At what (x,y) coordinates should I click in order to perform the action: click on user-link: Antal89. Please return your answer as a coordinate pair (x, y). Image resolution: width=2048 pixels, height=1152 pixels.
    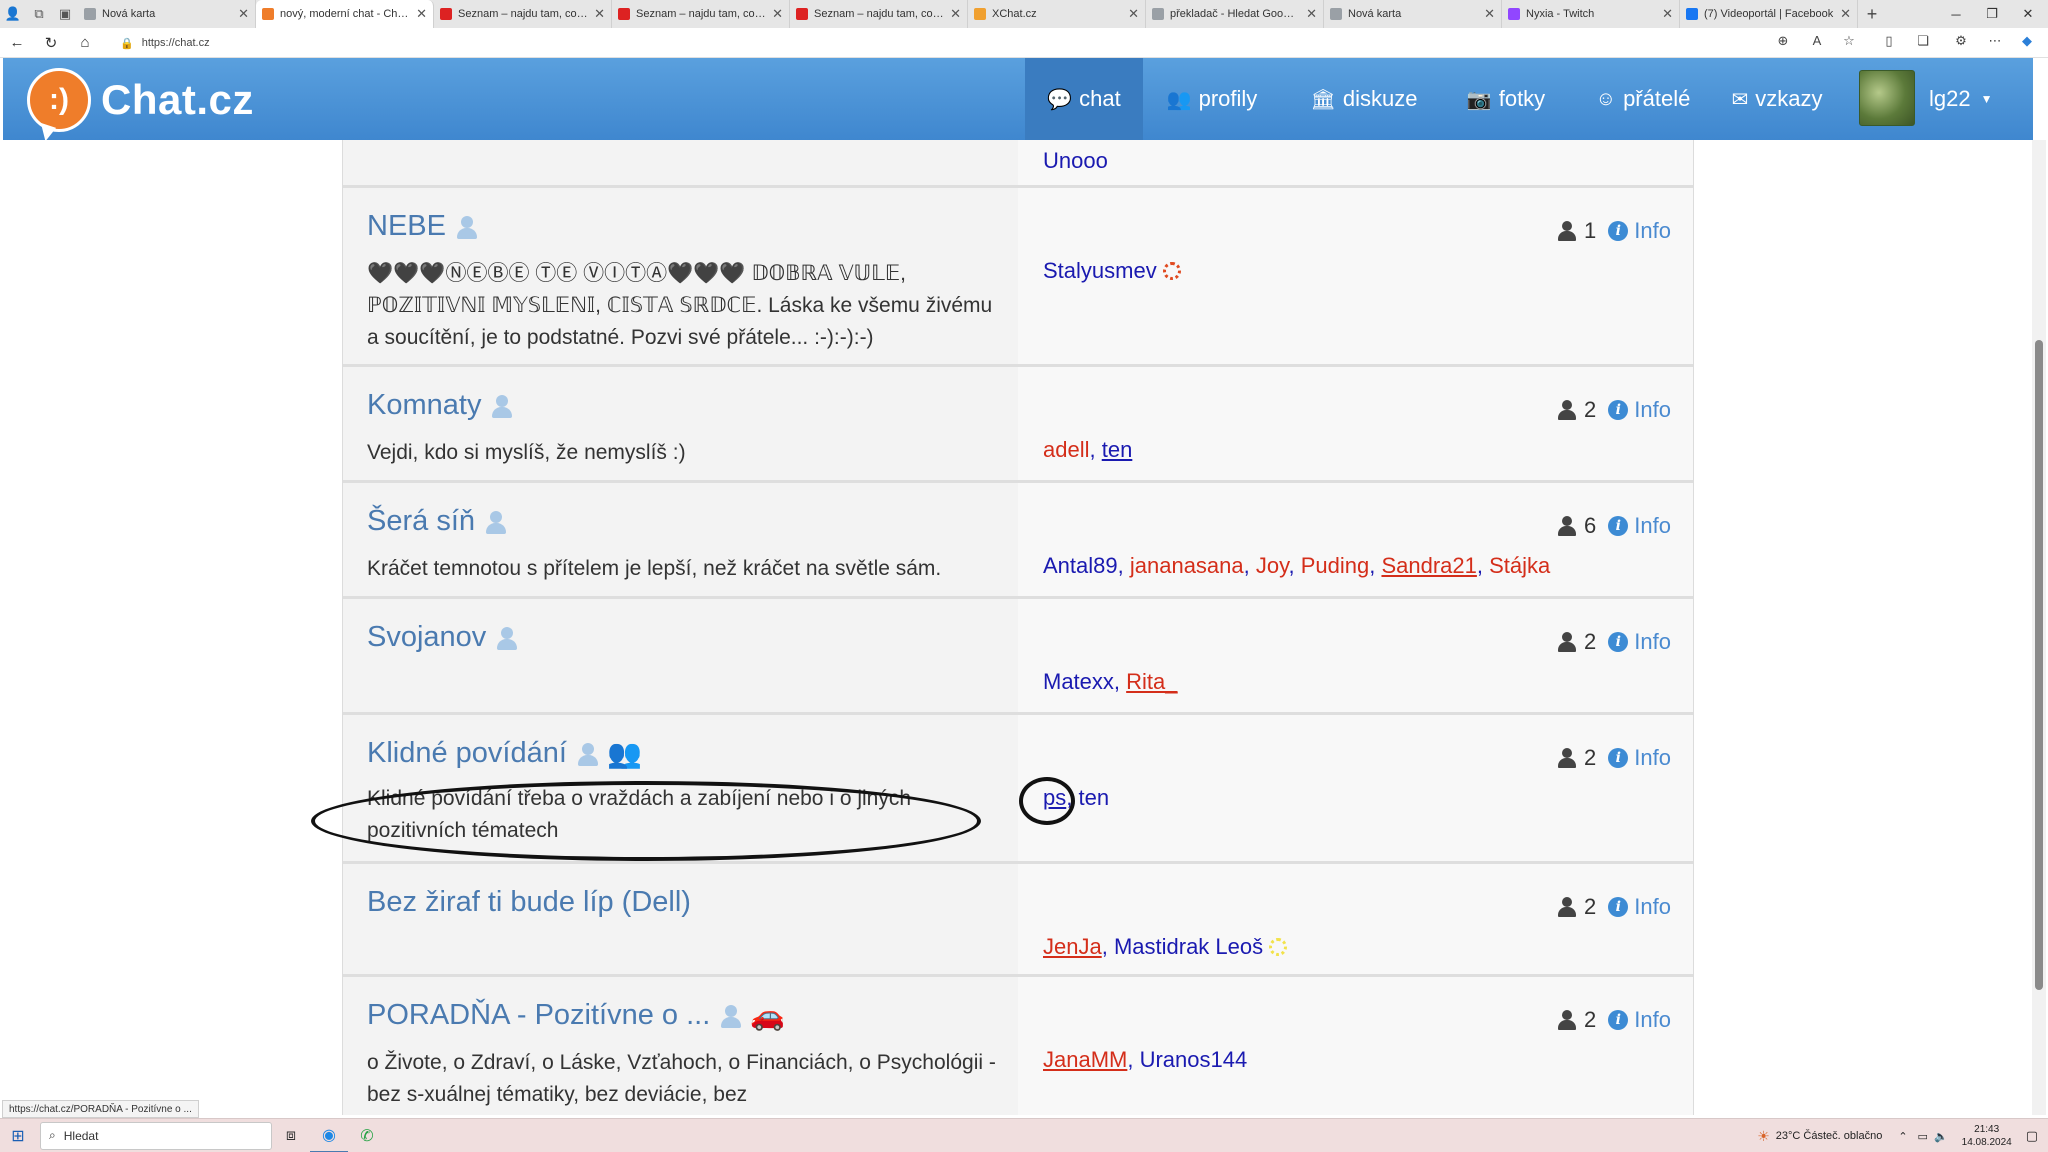
    Looking at the image, I should click on (1080, 565).